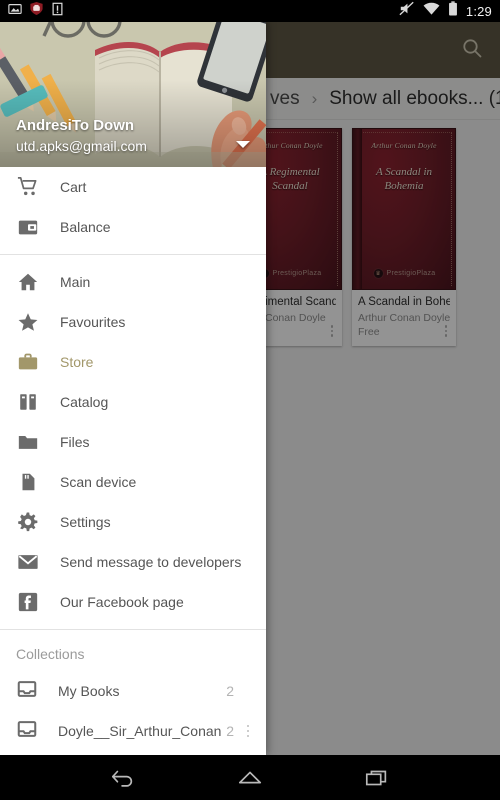 The width and height of the screenshot is (500, 800). I want to click on chevron-down-icon, so click(243, 144).